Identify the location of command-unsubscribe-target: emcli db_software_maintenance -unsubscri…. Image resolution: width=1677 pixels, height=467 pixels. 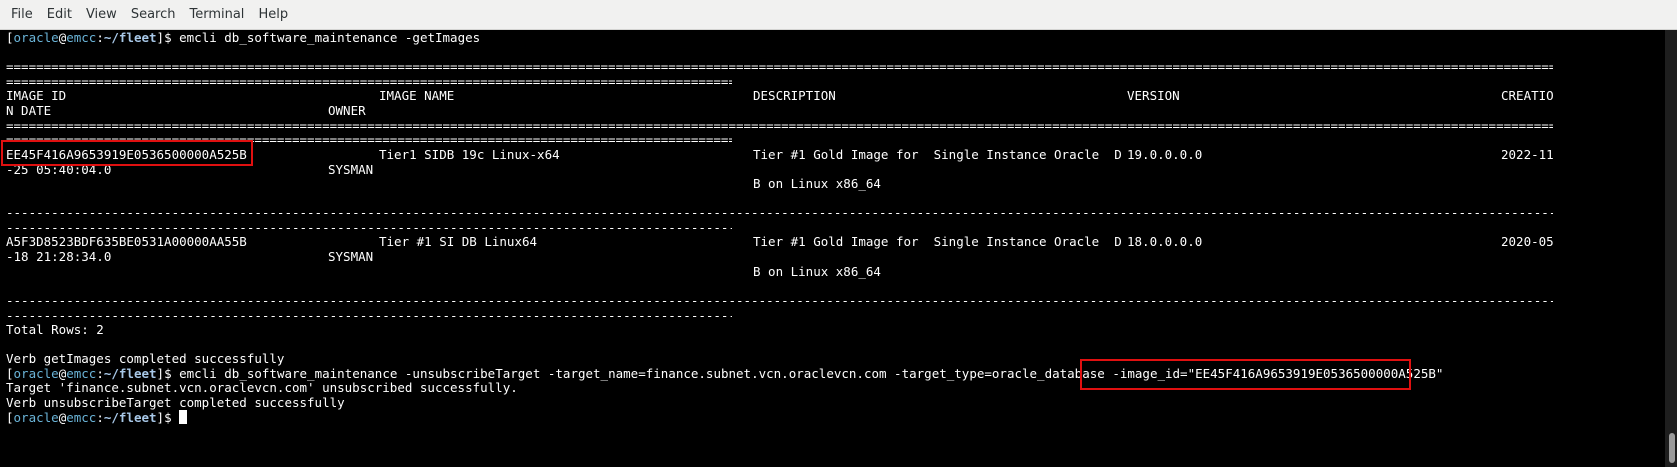
(646, 373).